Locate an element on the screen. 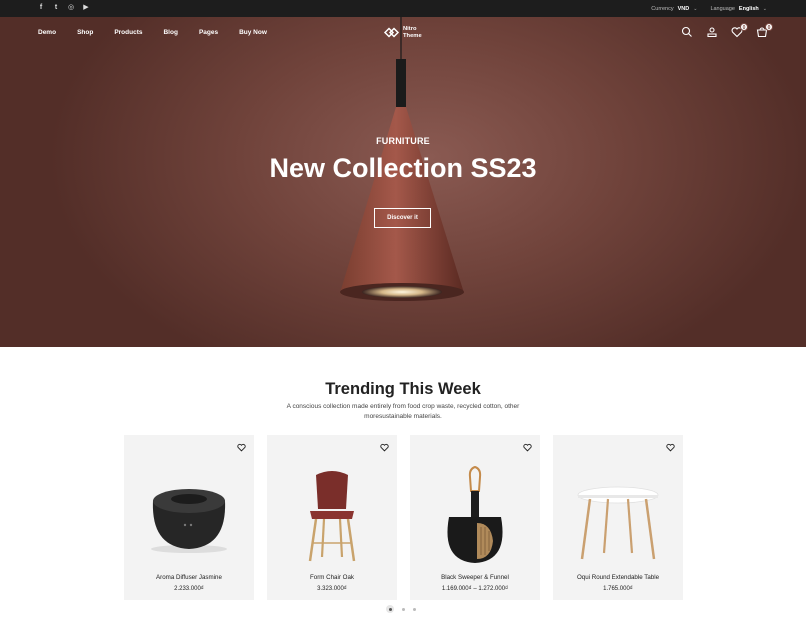  instagram-icon: ◎ is located at coordinates (71, 8).